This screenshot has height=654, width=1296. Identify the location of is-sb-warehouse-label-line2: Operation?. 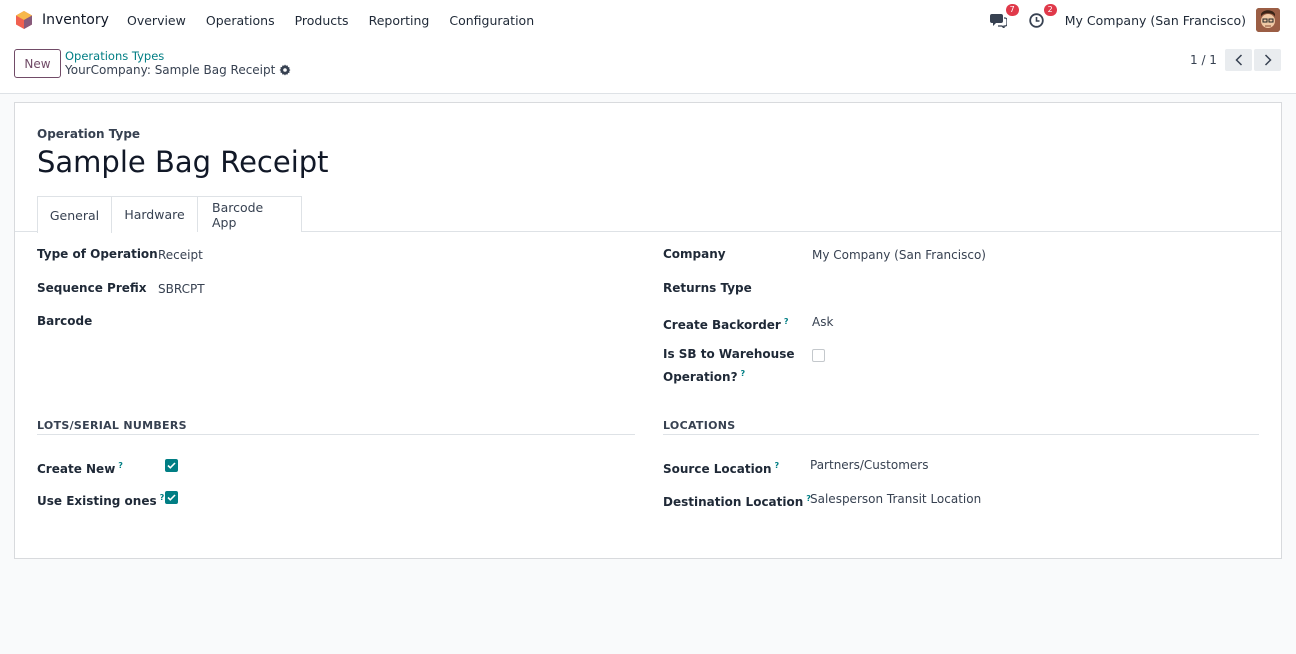
(700, 377).